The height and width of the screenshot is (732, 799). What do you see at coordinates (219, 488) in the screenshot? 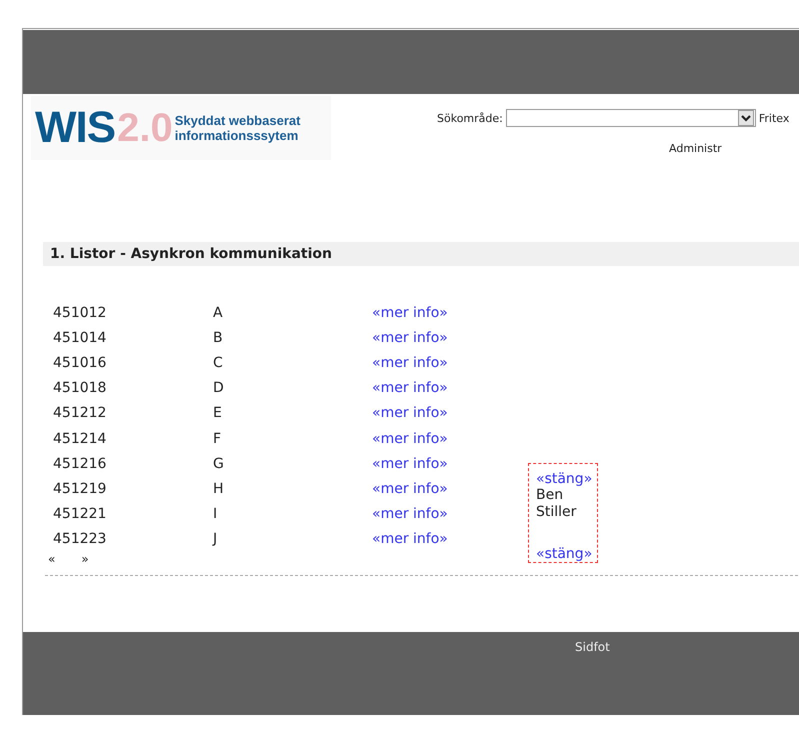
I see `row-name: H` at bounding box center [219, 488].